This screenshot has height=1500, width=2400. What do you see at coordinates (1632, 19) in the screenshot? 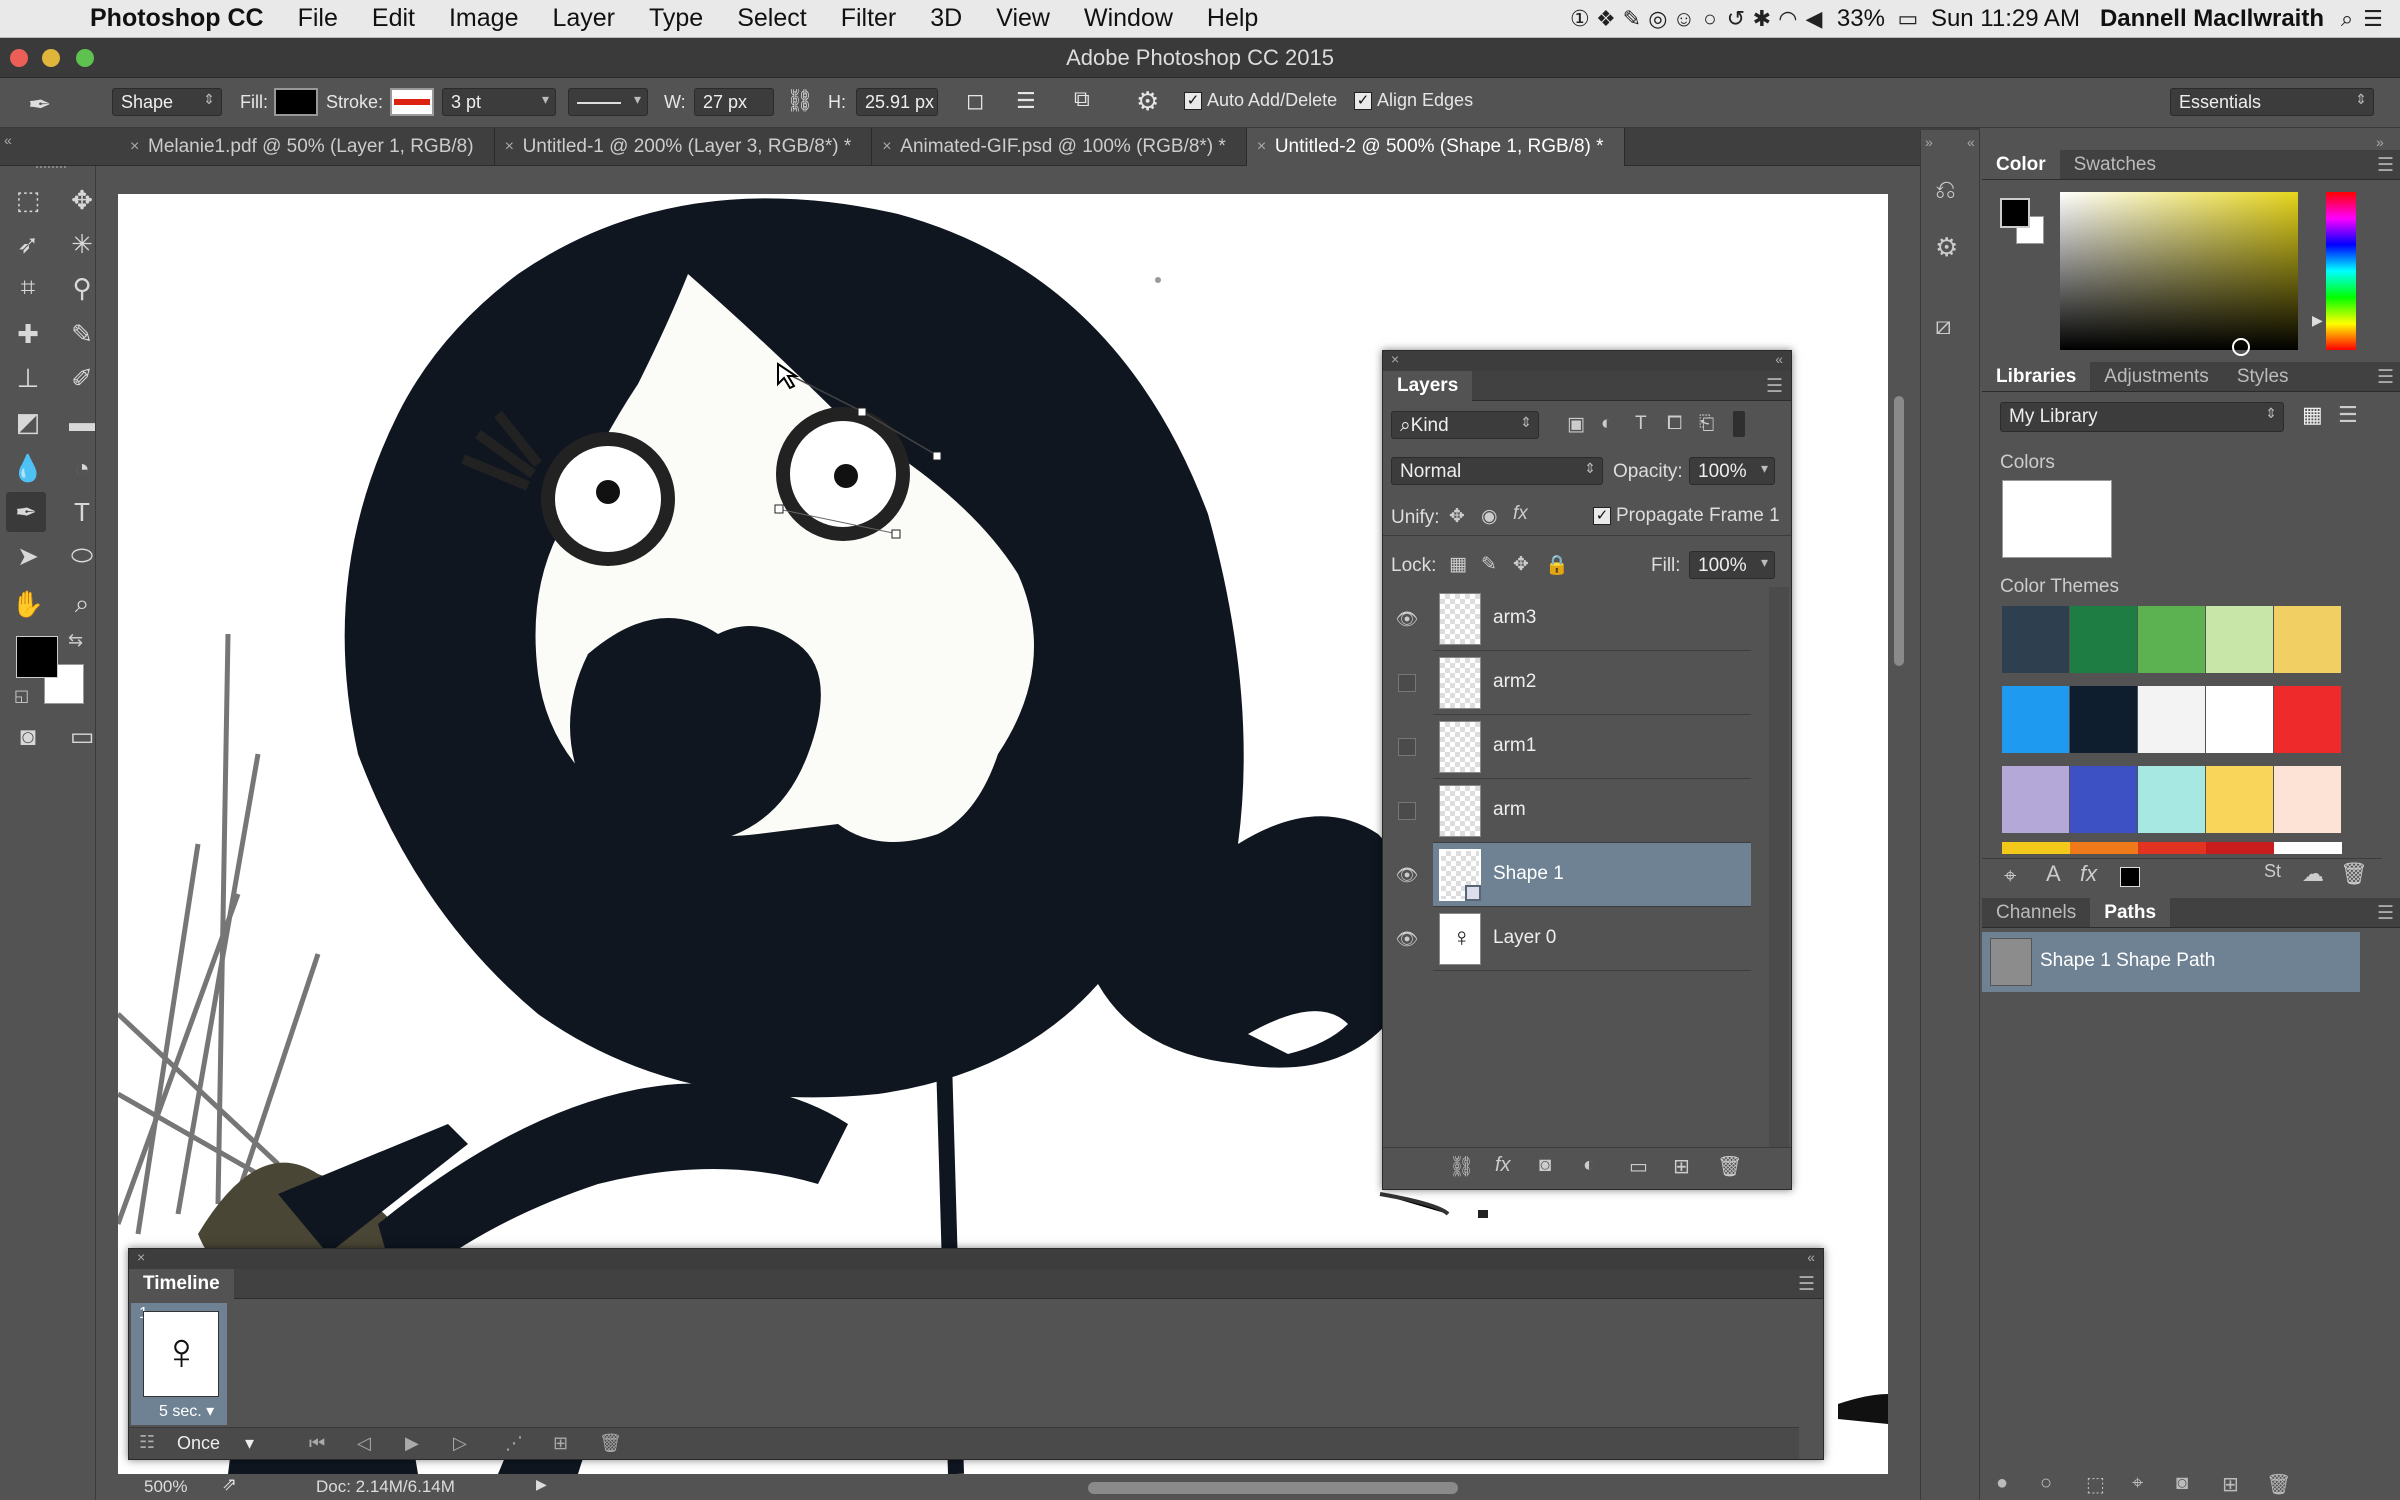
I see `evernote-icon: ✎` at bounding box center [1632, 19].